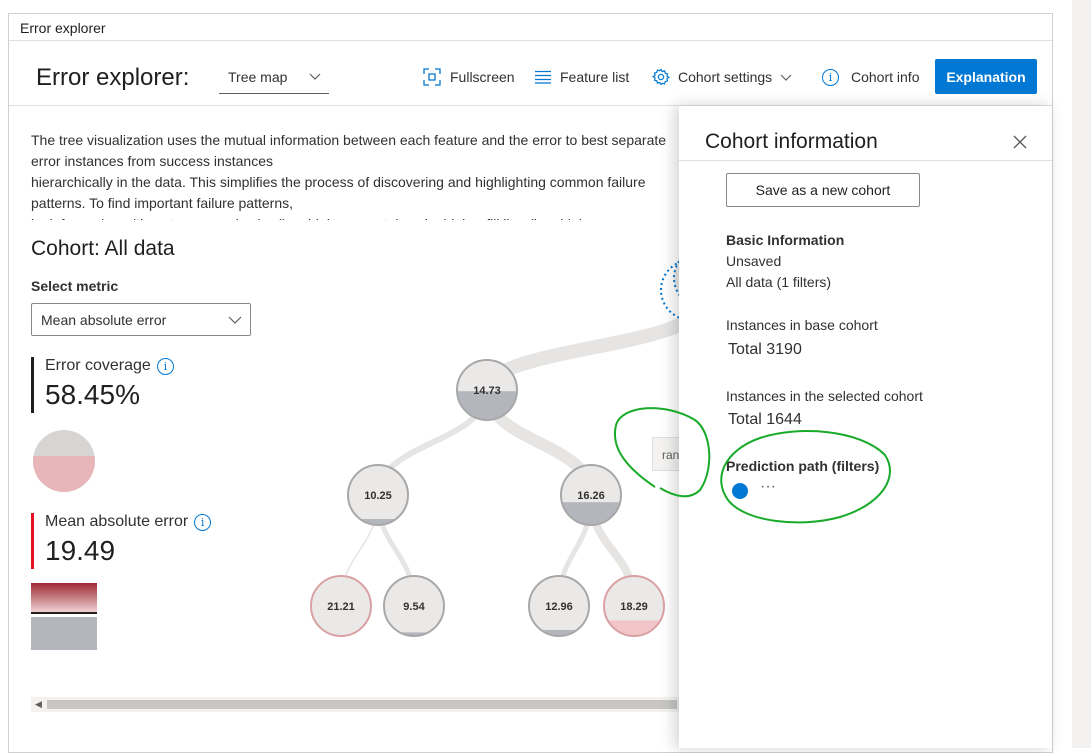  I want to click on selected-cohort-label: Instances in the selected cohort, so click(824, 396).